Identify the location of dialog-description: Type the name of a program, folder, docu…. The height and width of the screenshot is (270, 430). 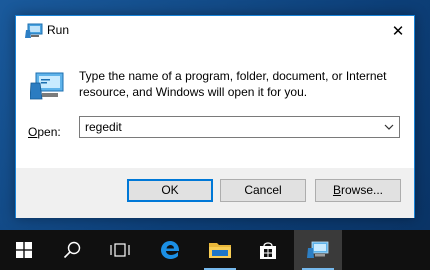
(233, 84).